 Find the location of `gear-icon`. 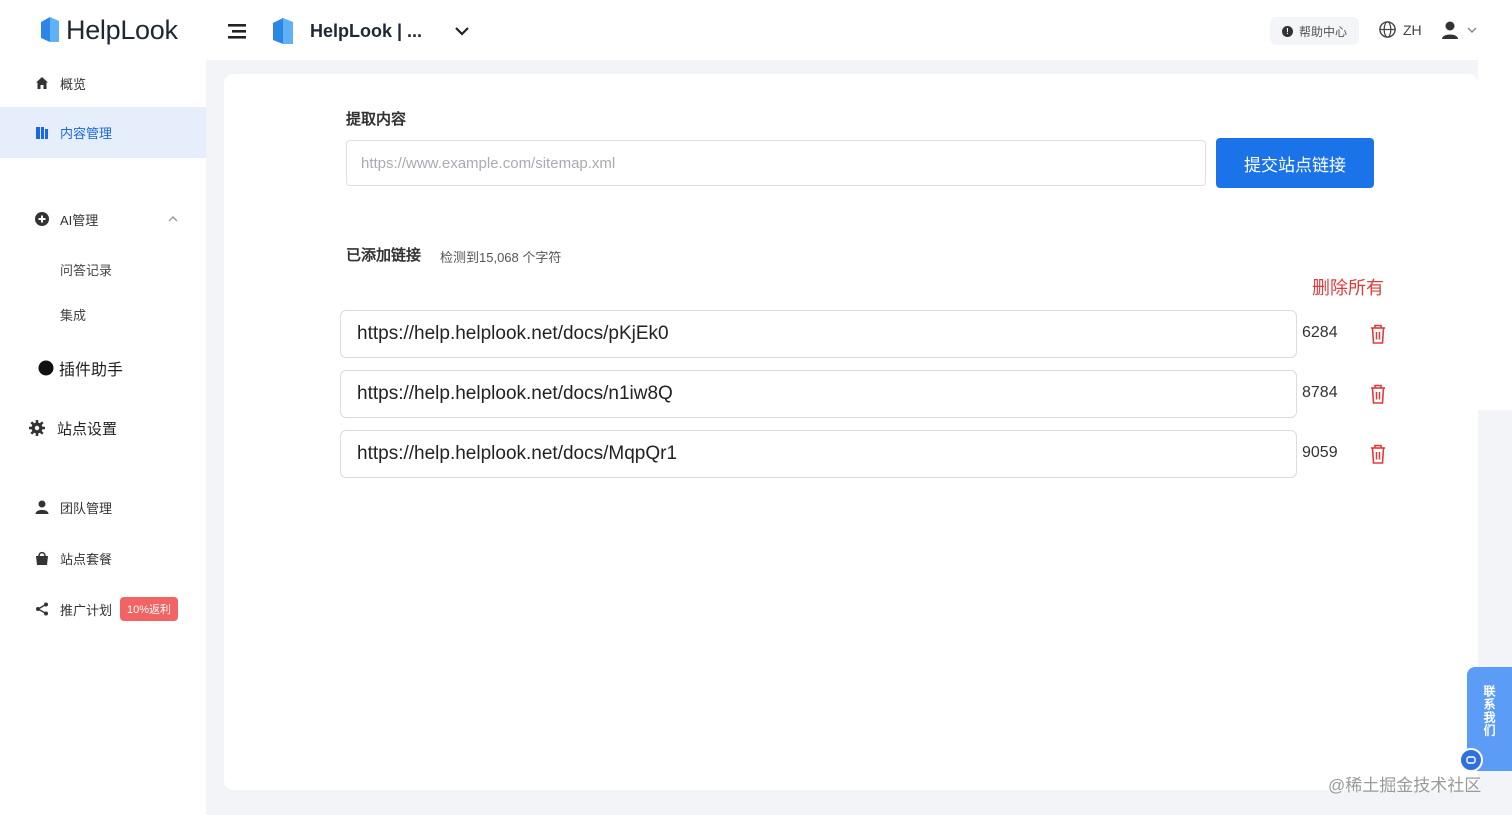

gear-icon is located at coordinates (37, 428).